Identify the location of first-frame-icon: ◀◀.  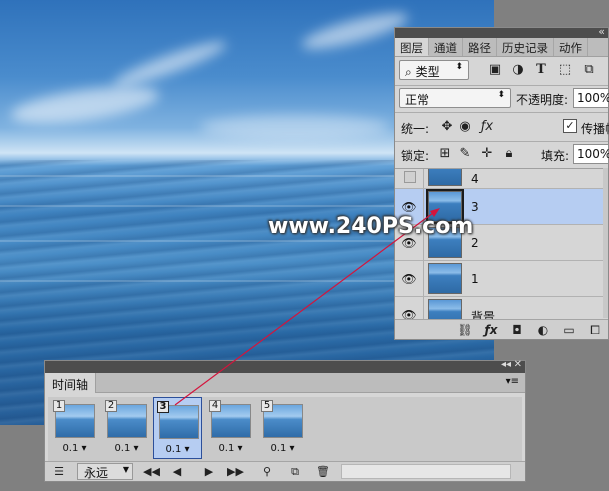
(151, 472).